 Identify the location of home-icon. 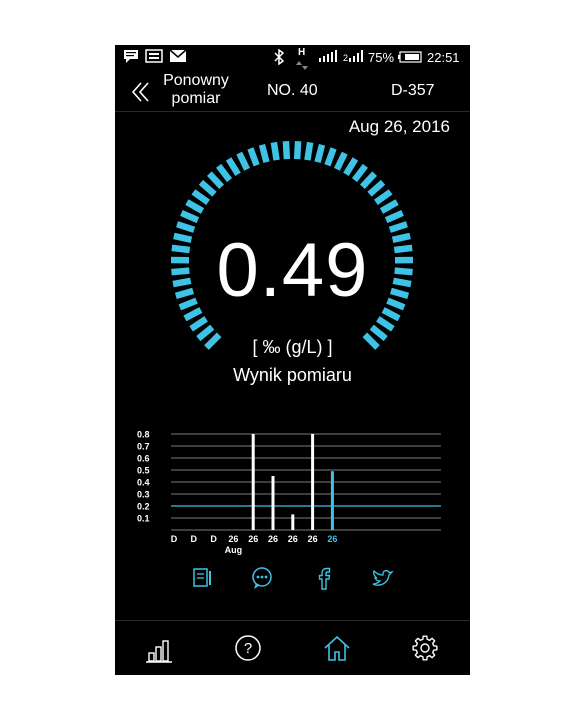
(337, 648).